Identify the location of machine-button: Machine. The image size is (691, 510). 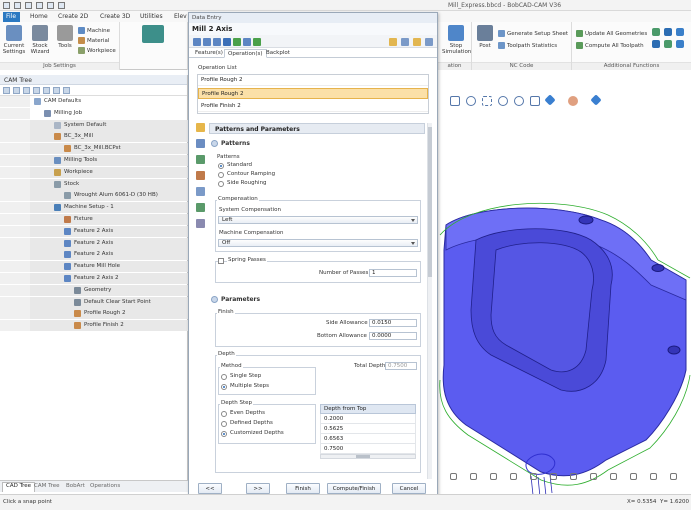
(94, 31).